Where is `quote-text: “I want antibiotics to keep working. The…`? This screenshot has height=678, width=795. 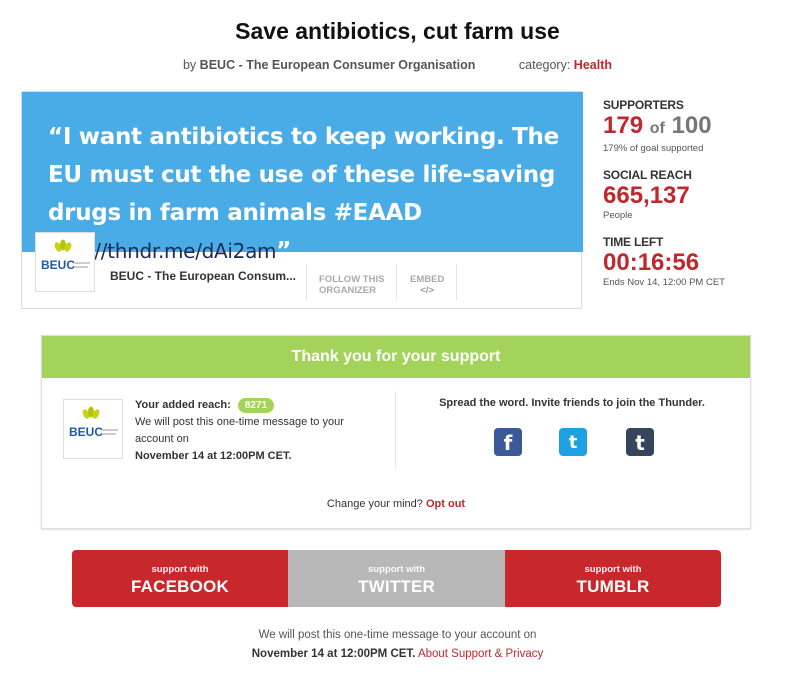 quote-text: “I want antibiotics to keep working. The… is located at coordinates (303, 175).